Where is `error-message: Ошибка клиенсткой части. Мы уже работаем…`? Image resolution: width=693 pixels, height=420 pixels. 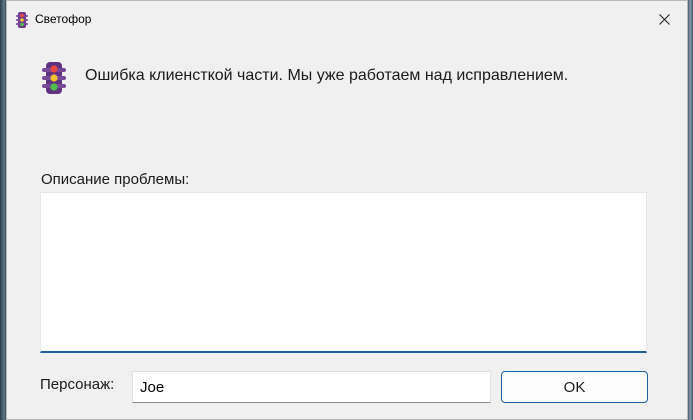
error-message: Ошибка клиенсткой части. Мы уже работаем… is located at coordinates (327, 75).